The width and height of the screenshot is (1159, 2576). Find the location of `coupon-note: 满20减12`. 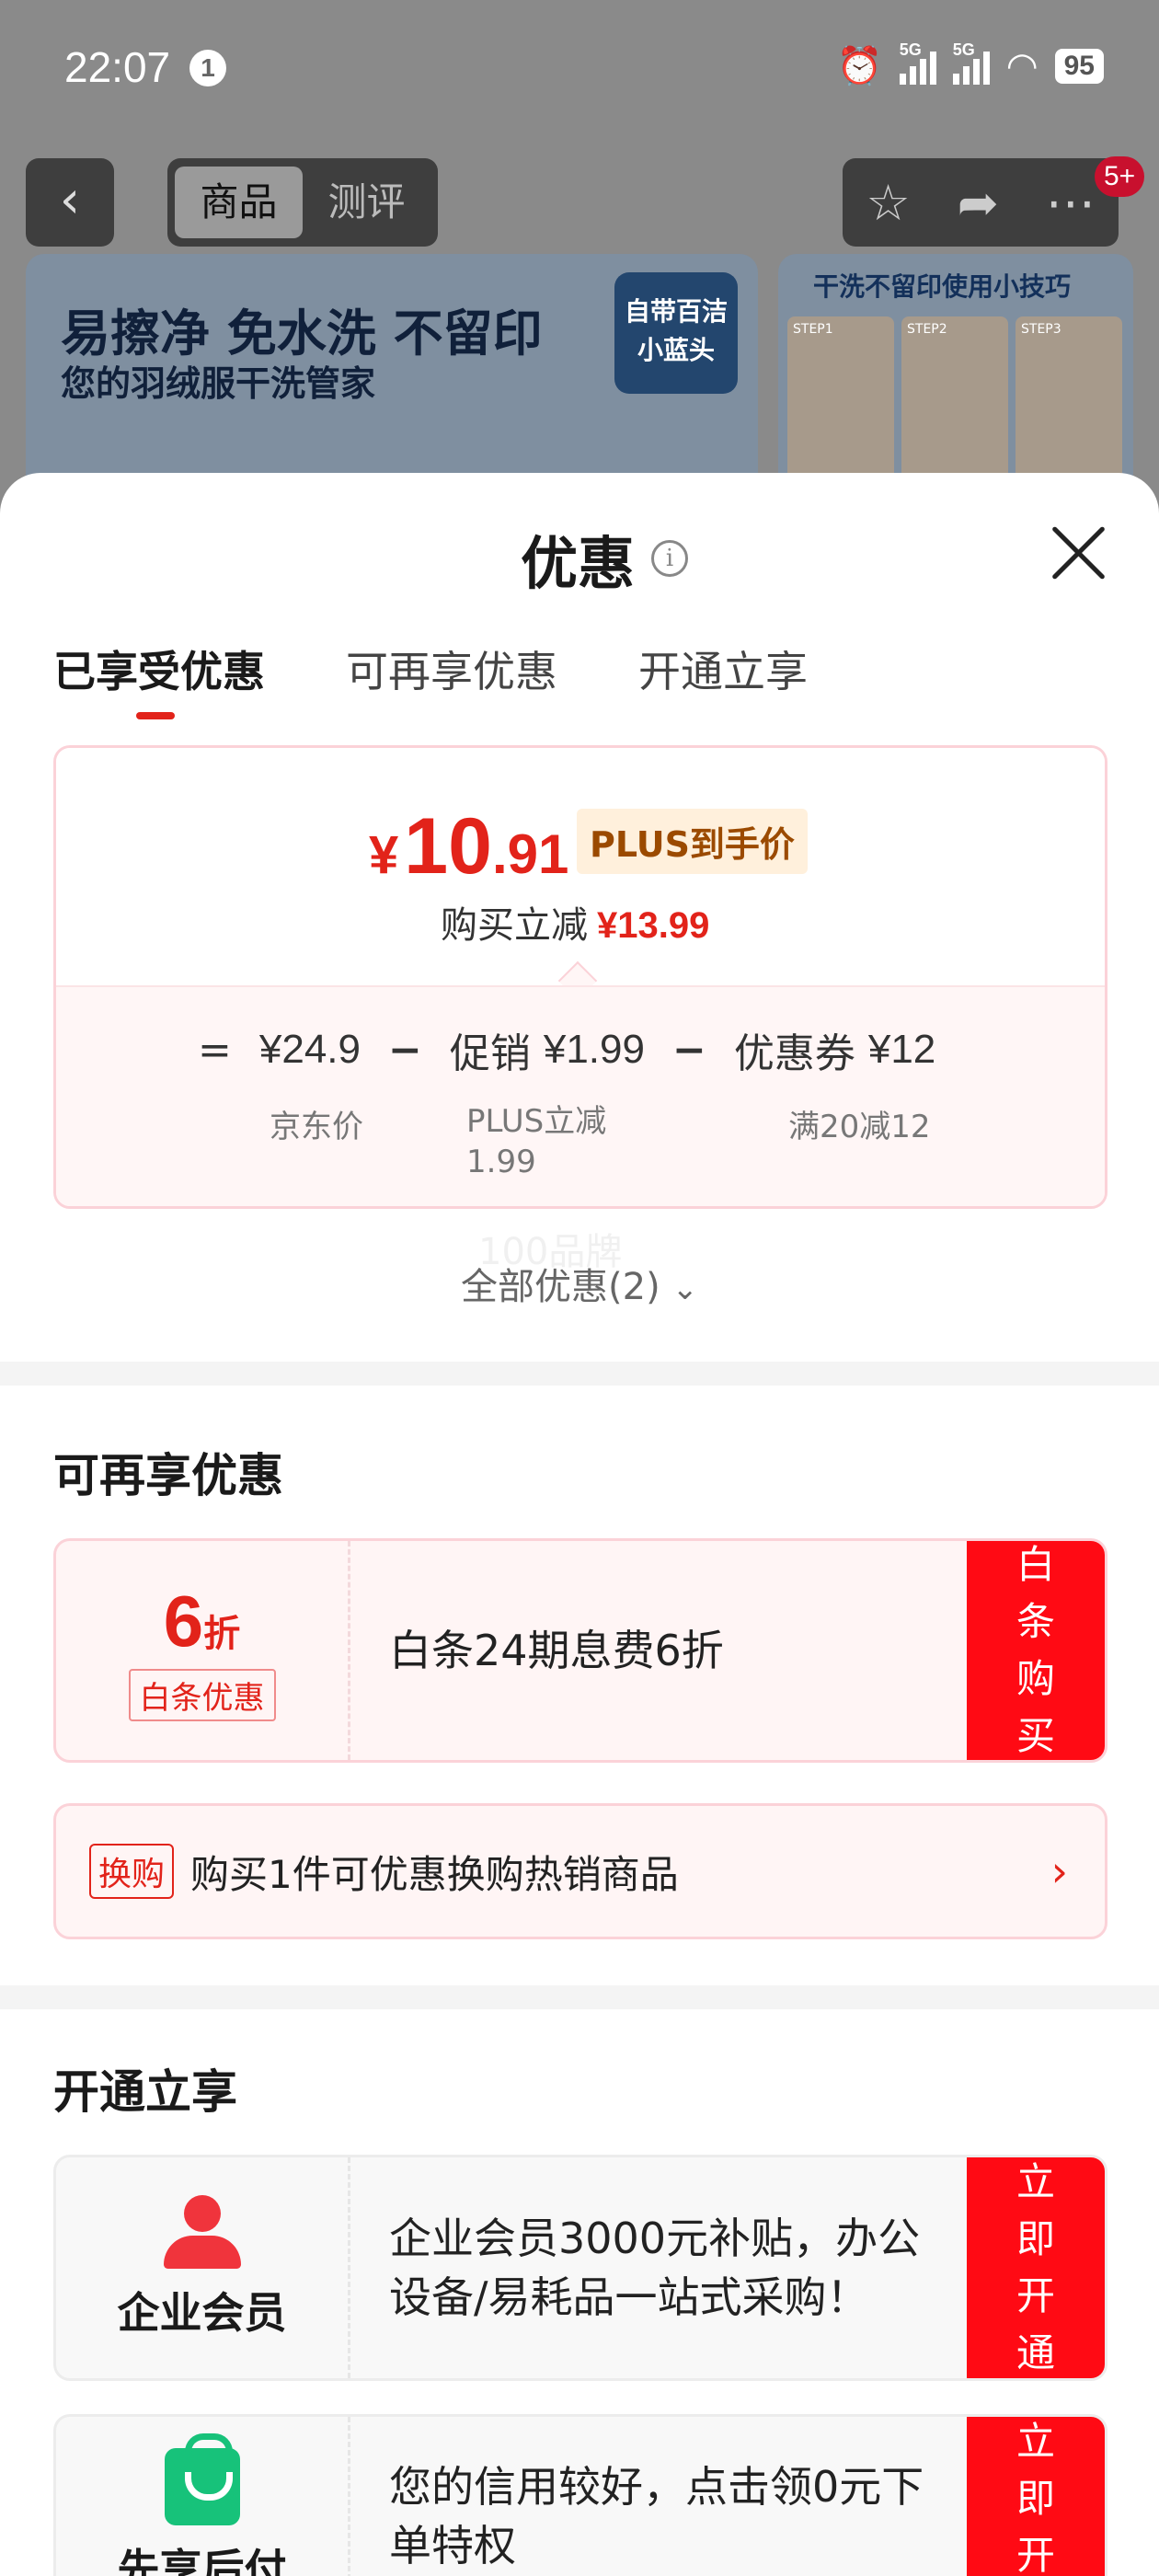

coupon-note: 满20减12 is located at coordinates (859, 1127).